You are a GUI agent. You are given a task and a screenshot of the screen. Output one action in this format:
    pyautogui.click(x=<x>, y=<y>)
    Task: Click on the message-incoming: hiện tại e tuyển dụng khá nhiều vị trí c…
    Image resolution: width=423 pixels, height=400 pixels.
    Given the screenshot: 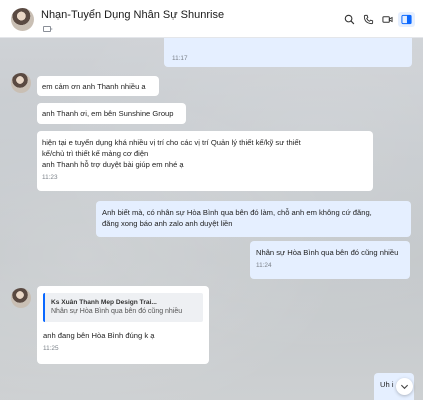 What is the action you would take?
    pyautogui.click(x=205, y=161)
    